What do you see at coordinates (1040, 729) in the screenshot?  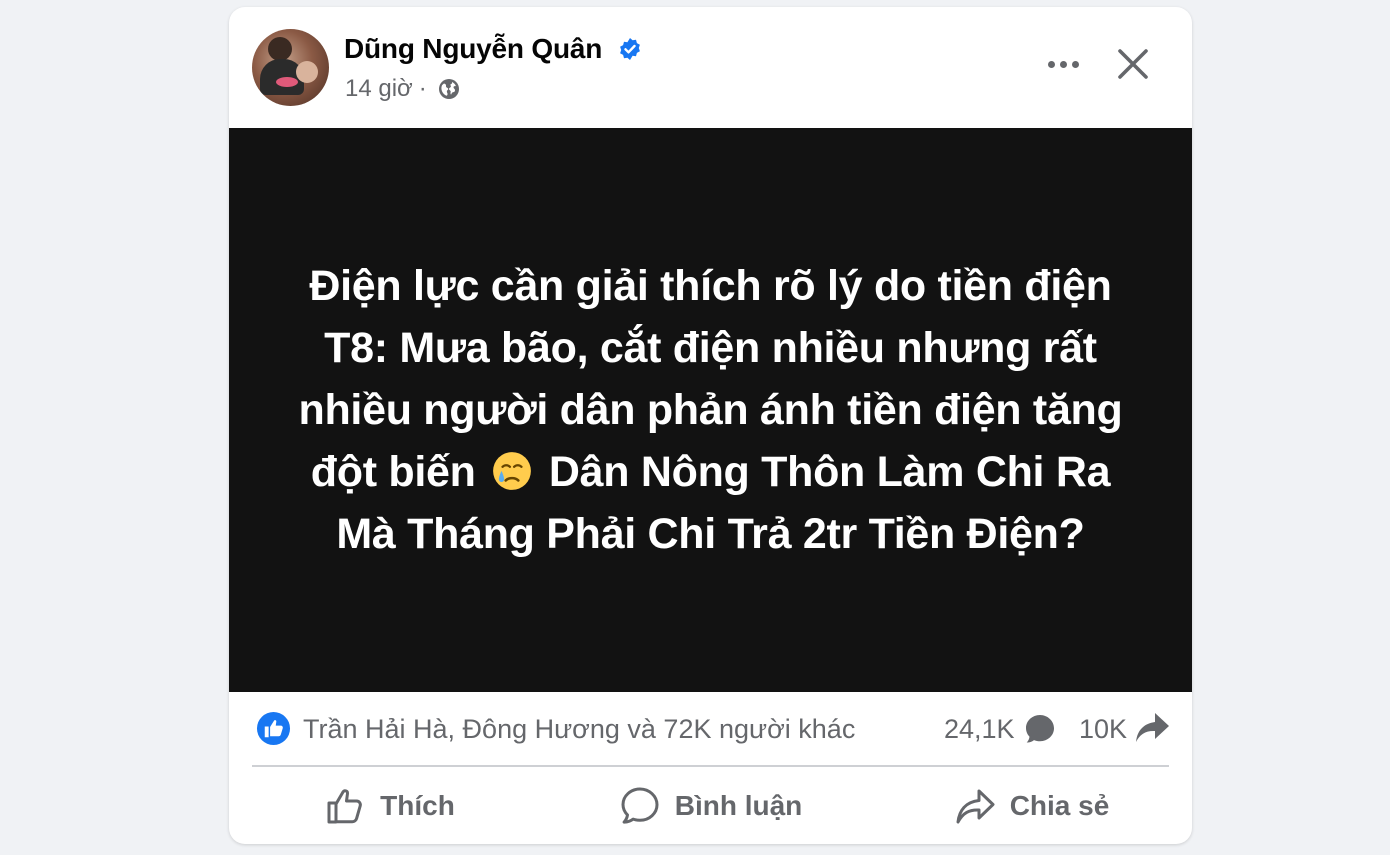 I see `comment-count-icon` at bounding box center [1040, 729].